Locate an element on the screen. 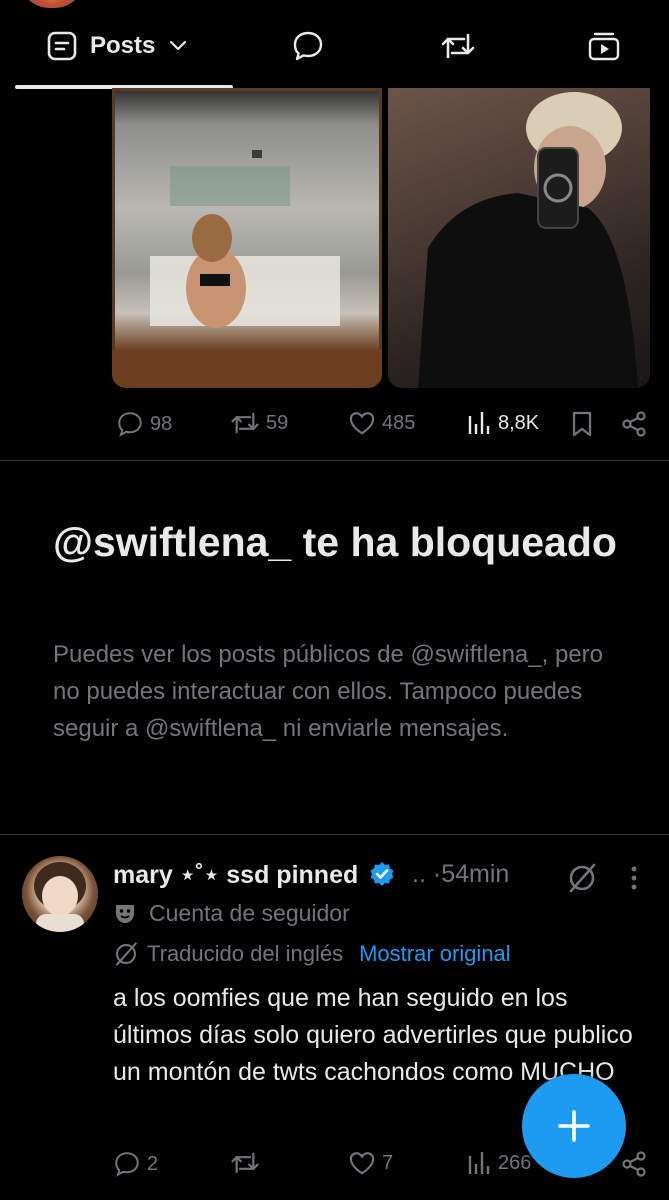  translated-label: Traducido del inglés is located at coordinates (245, 953).